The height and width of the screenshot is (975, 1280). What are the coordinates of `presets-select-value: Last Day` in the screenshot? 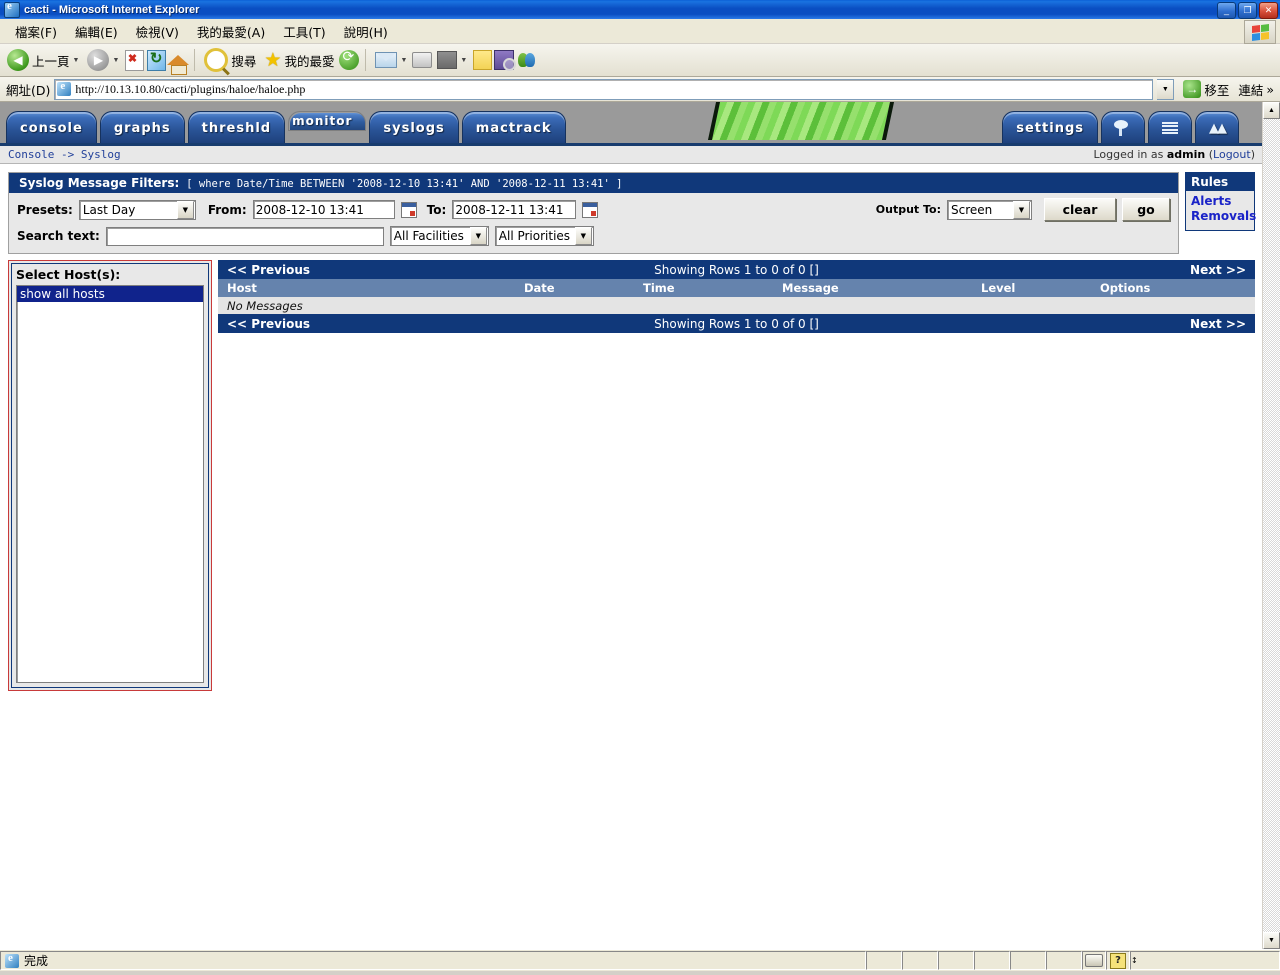 It's located at (109, 209).